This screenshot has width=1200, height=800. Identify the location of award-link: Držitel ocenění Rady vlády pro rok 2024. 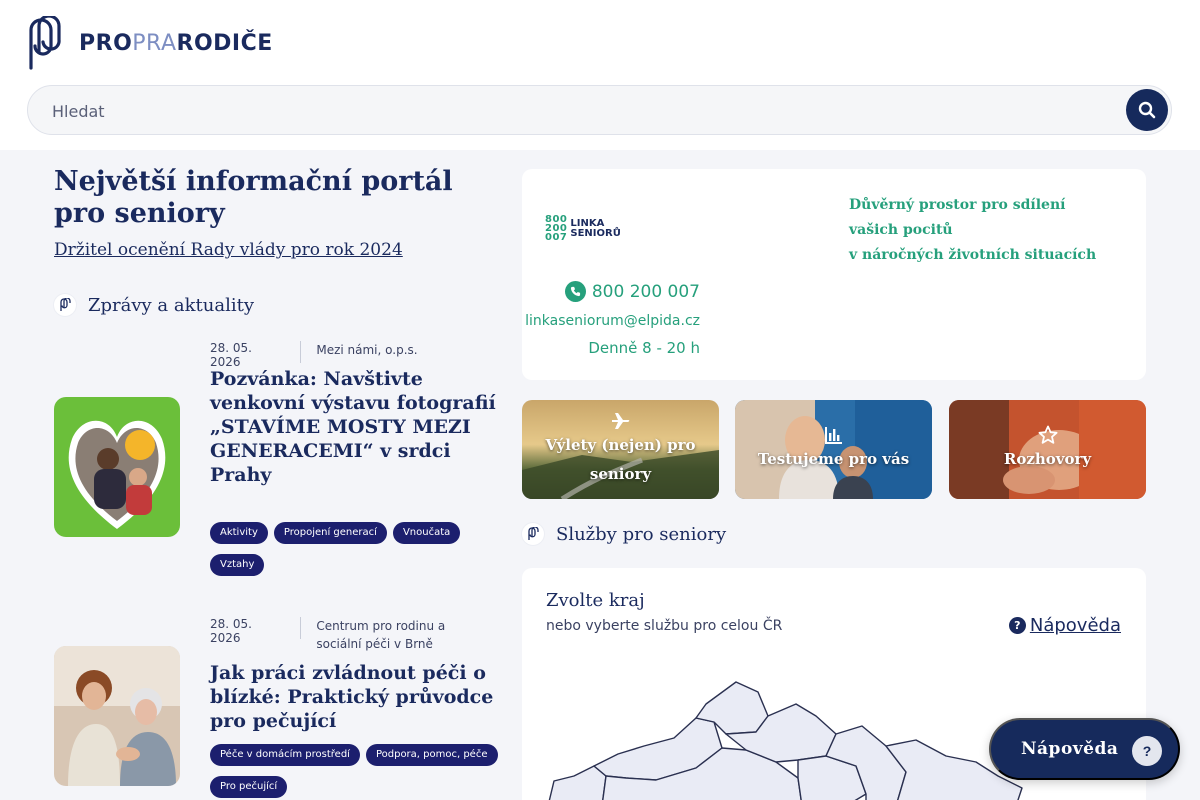
(228, 250).